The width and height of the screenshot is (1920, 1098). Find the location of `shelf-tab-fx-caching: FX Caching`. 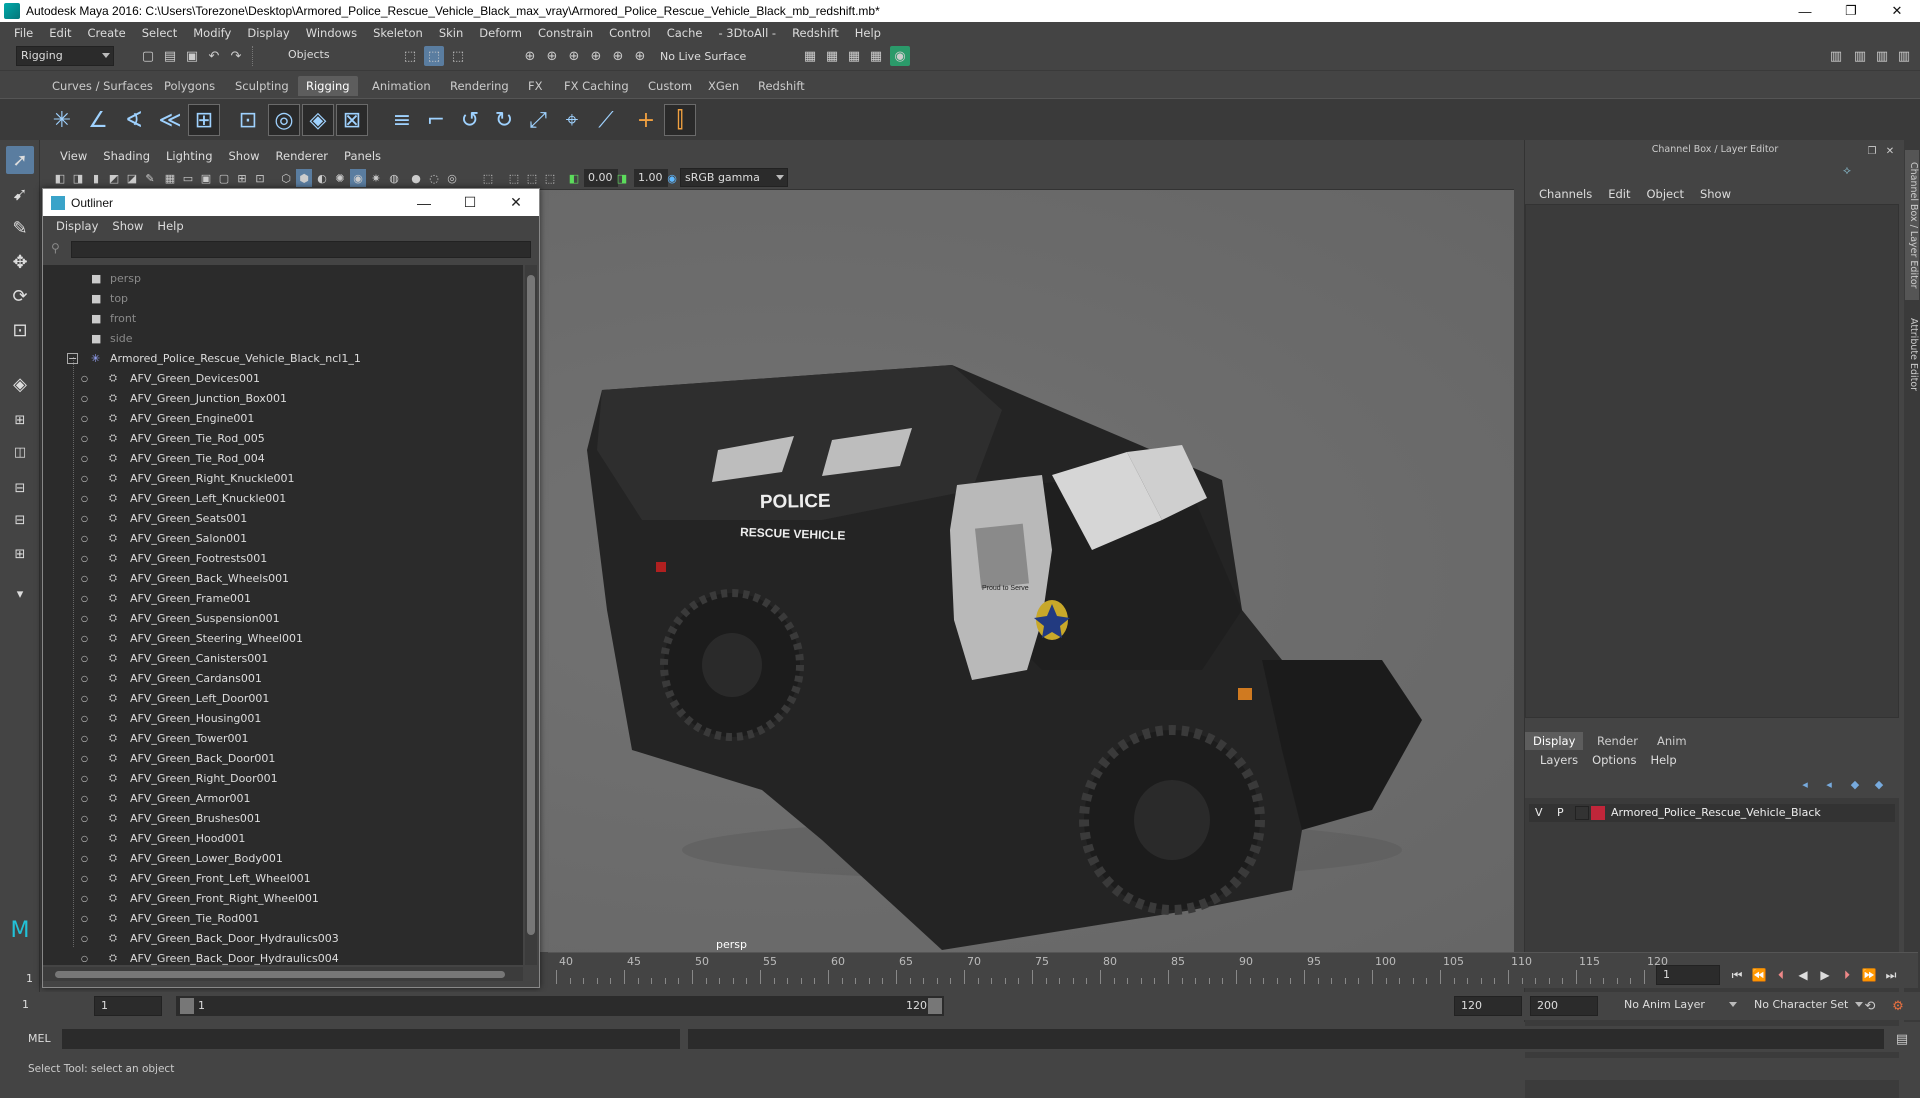

shelf-tab-fx-caching: FX Caching is located at coordinates (596, 86).